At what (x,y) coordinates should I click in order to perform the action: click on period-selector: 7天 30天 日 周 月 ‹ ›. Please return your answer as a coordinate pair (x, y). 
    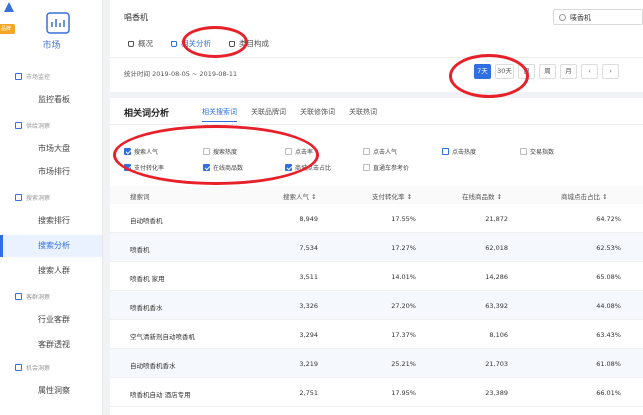
    Looking at the image, I should click on (546, 71).